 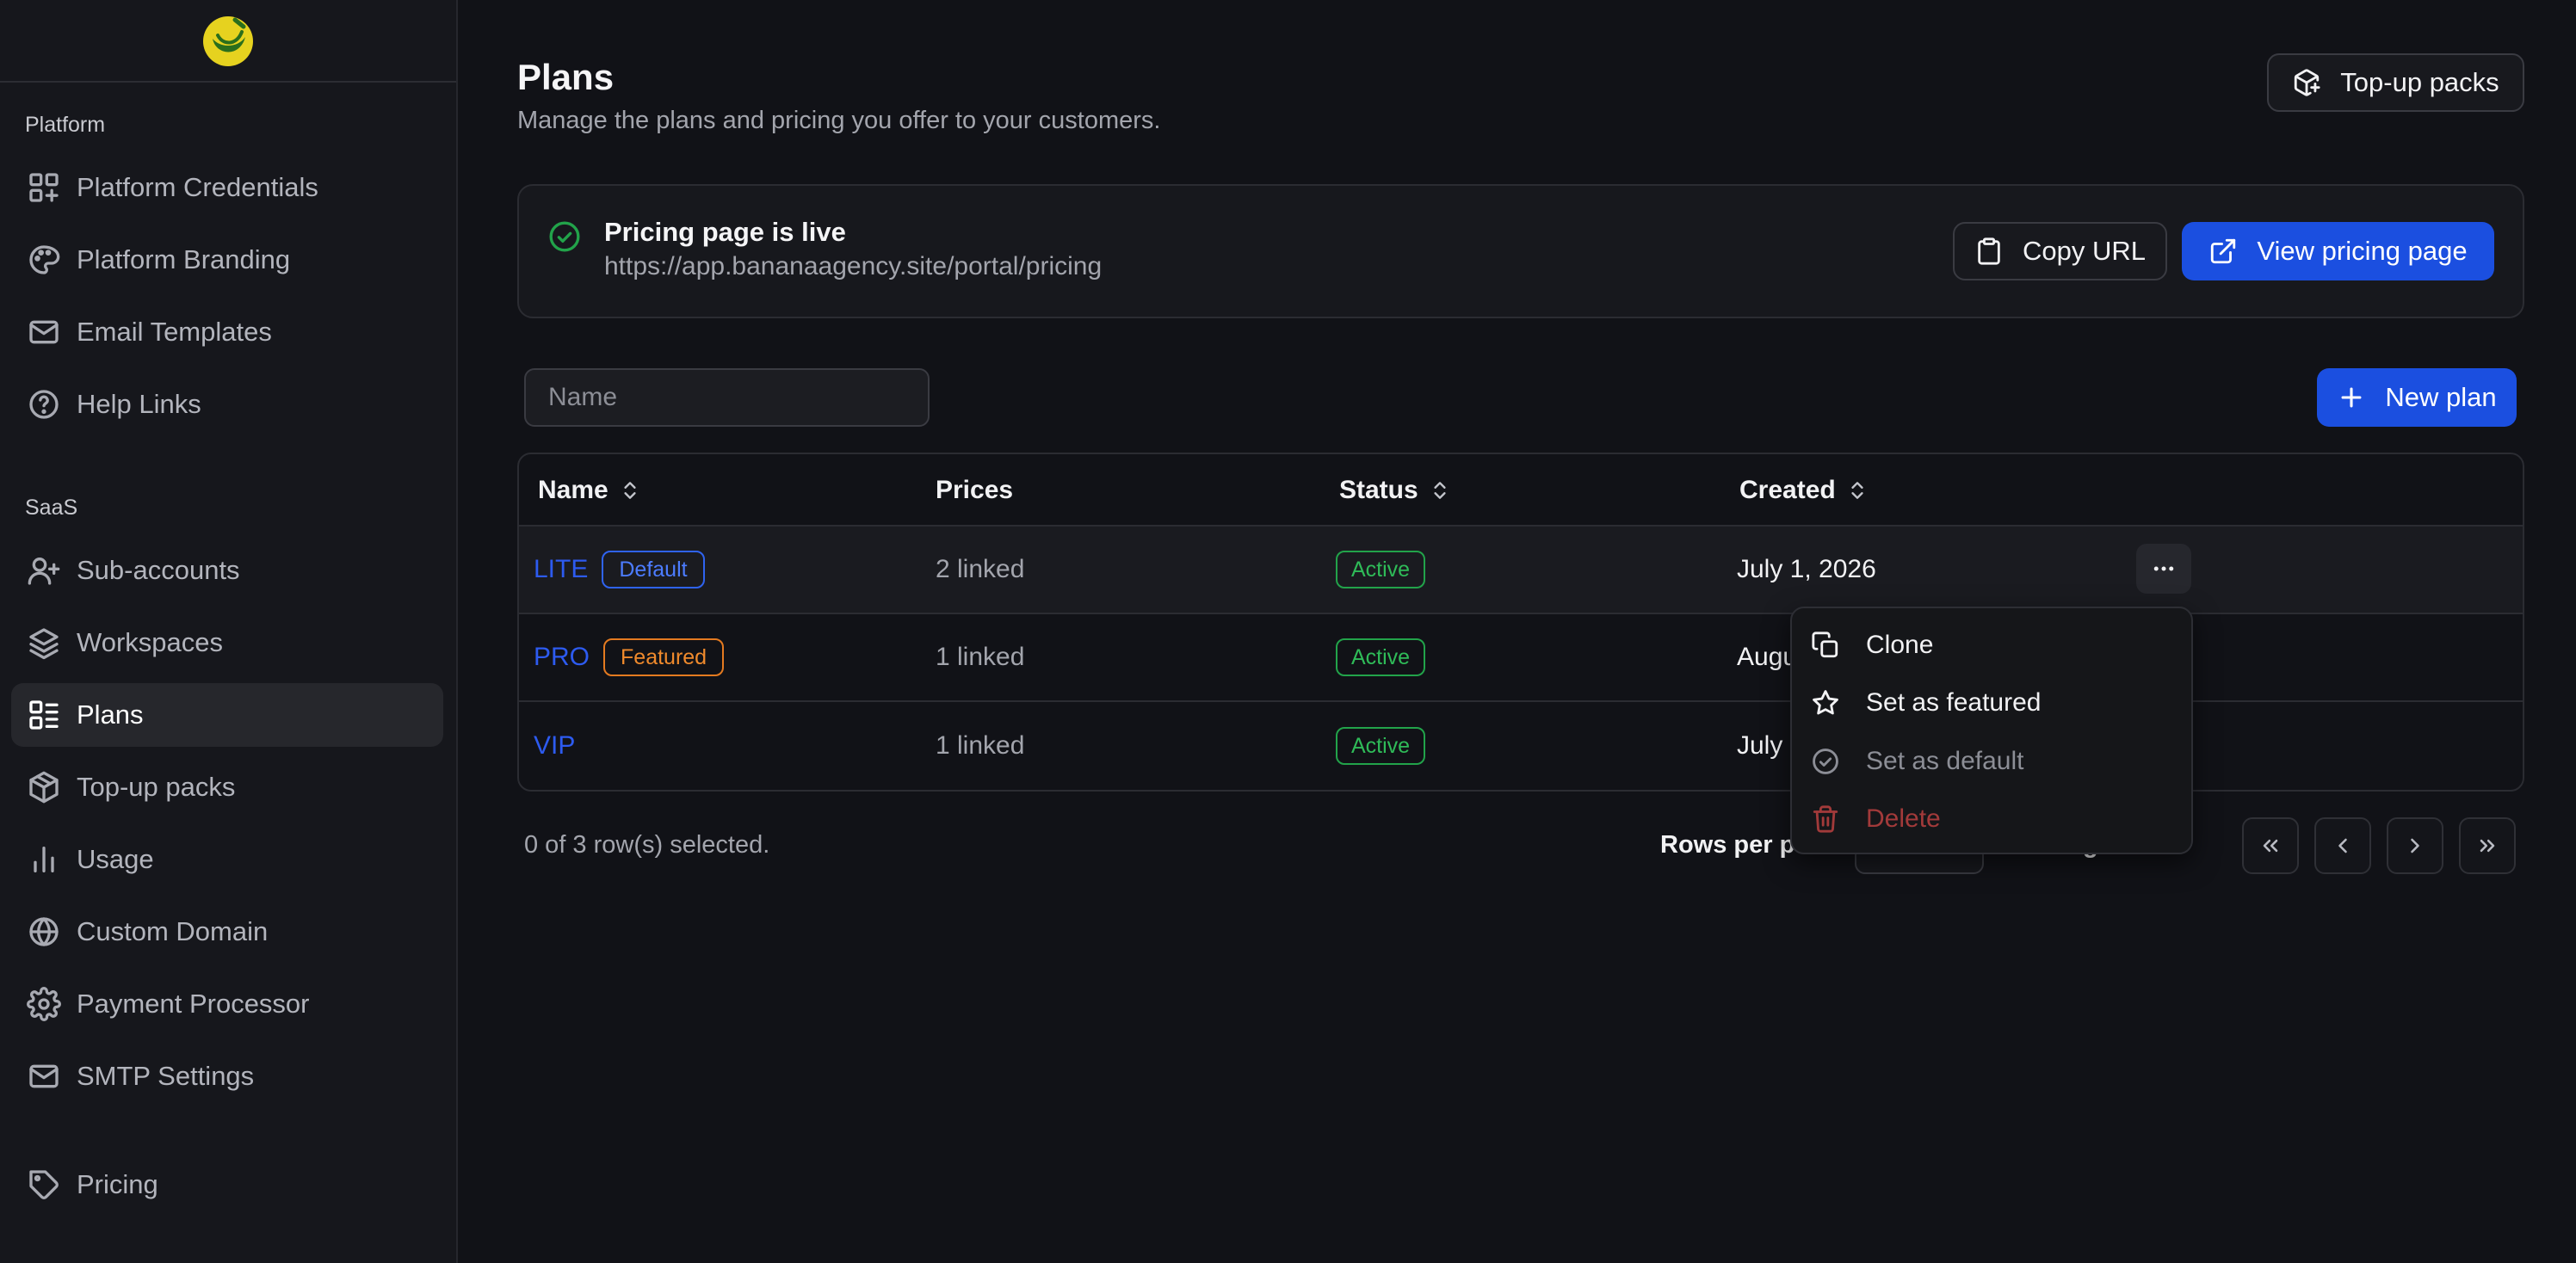 What do you see at coordinates (184, 259) in the screenshot?
I see `sidebar-item-label: Platform Branding` at bounding box center [184, 259].